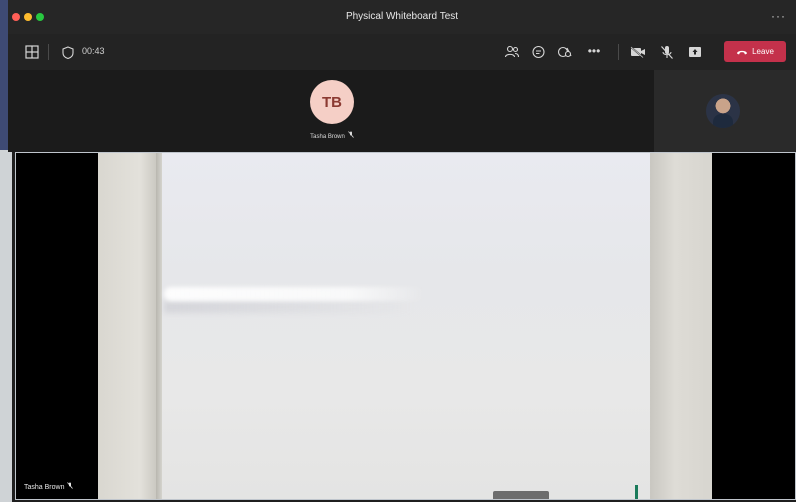 Image resolution: width=796 pixels, height=502 pixels. What do you see at coordinates (159, 326) in the screenshot?
I see `video-board-edge` at bounding box center [159, 326].